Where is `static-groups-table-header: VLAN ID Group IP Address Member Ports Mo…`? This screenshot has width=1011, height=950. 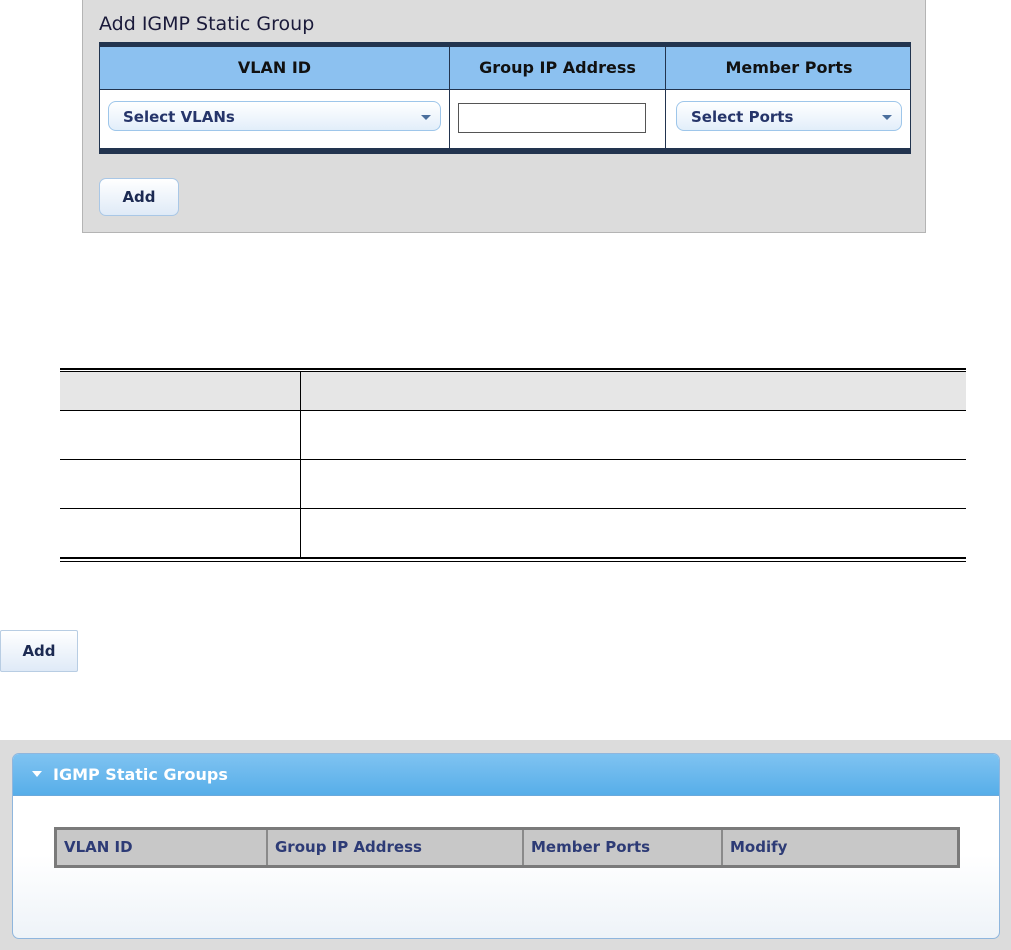 static-groups-table-header: VLAN ID Group IP Address Member Ports Mo… is located at coordinates (507, 847).